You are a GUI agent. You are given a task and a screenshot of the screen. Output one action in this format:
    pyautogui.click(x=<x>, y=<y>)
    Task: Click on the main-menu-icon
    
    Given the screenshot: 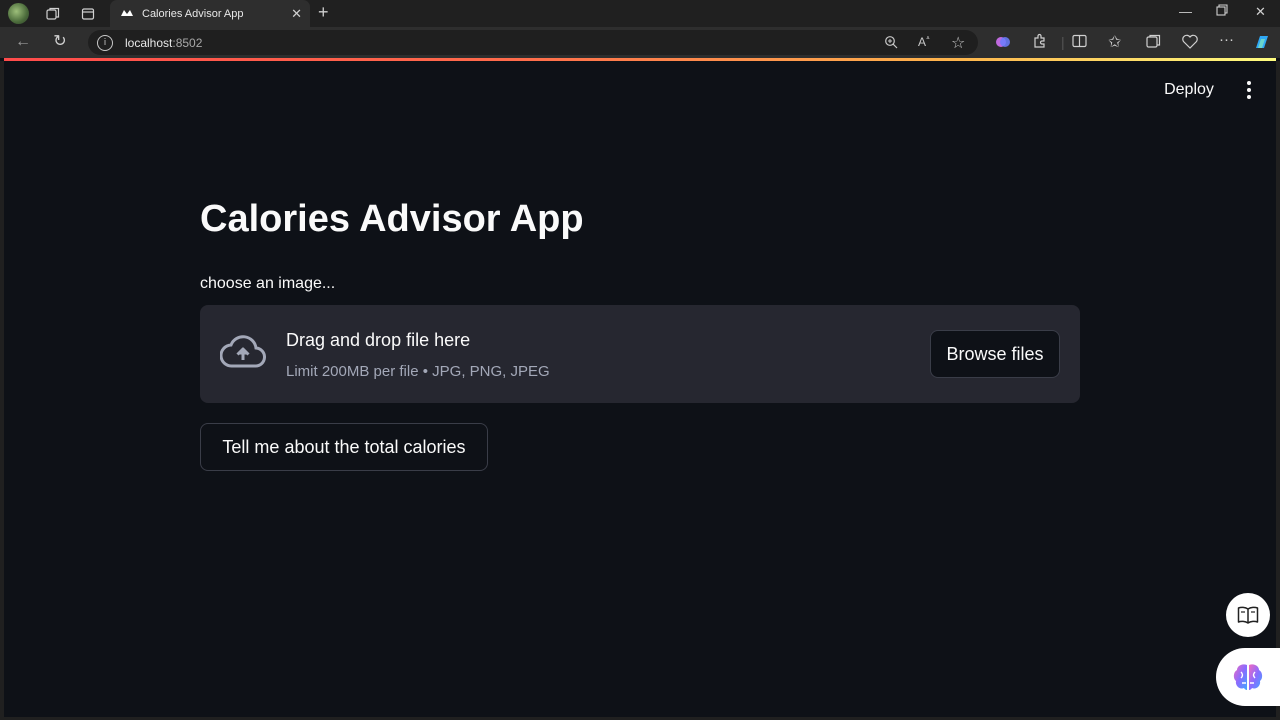 What is the action you would take?
    pyautogui.click(x=1249, y=90)
    